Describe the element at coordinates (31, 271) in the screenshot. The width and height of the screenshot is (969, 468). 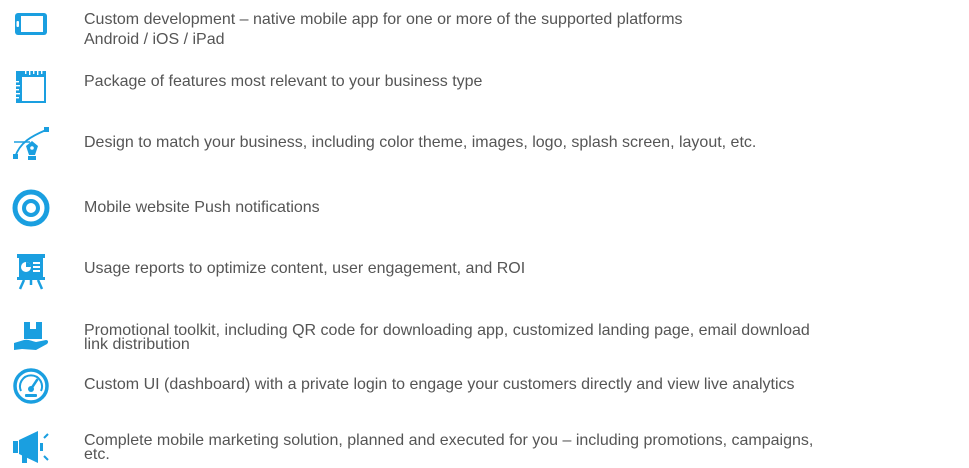
I see `presentation-board-icon` at that location.